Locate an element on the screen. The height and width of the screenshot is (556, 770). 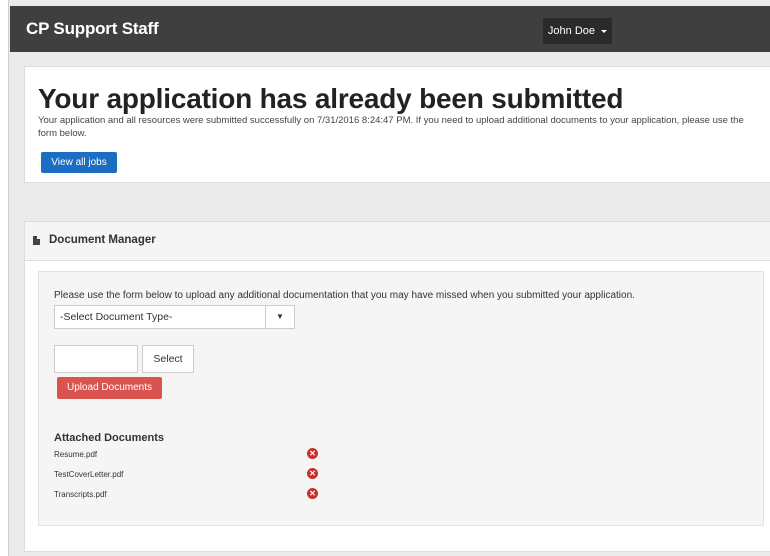
panel-title: Document Manager is located at coordinates (102, 240).